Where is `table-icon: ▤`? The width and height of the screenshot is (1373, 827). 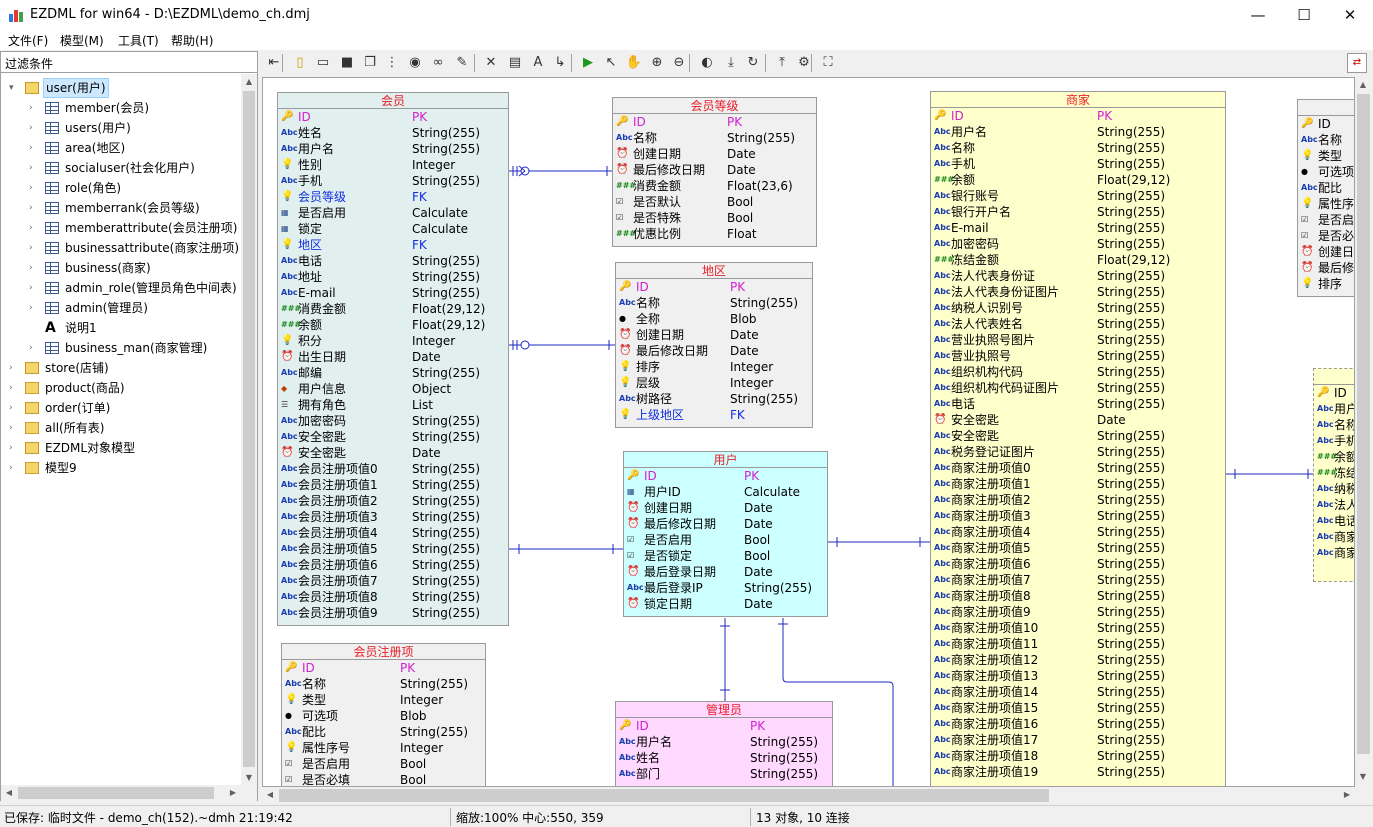
table-icon: ▤ is located at coordinates (515, 63).